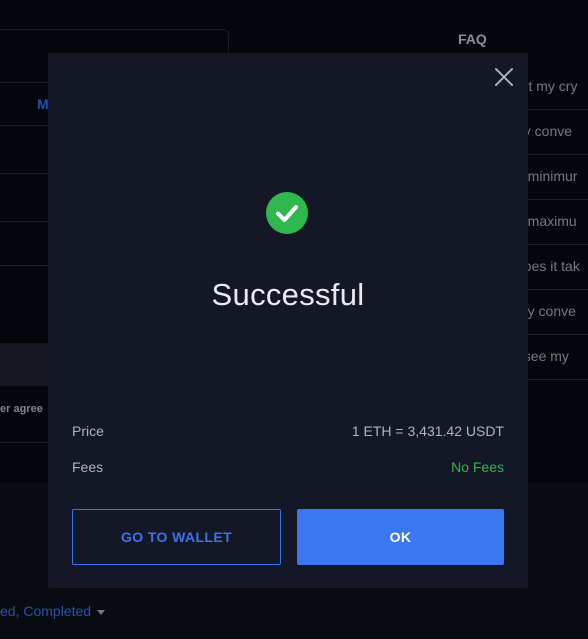 Image resolution: width=588 pixels, height=639 pixels. What do you see at coordinates (287, 213) in the screenshot?
I see `checkmark-icon` at bounding box center [287, 213].